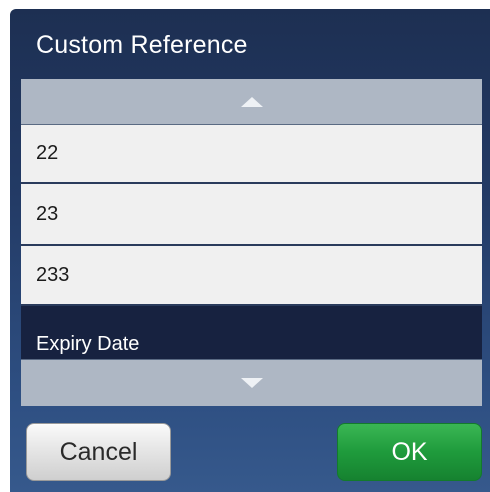 This screenshot has width=490, height=492. Describe the element at coordinates (251, 332) in the screenshot. I see `list-item-expiry-date: Expiry Date` at that location.